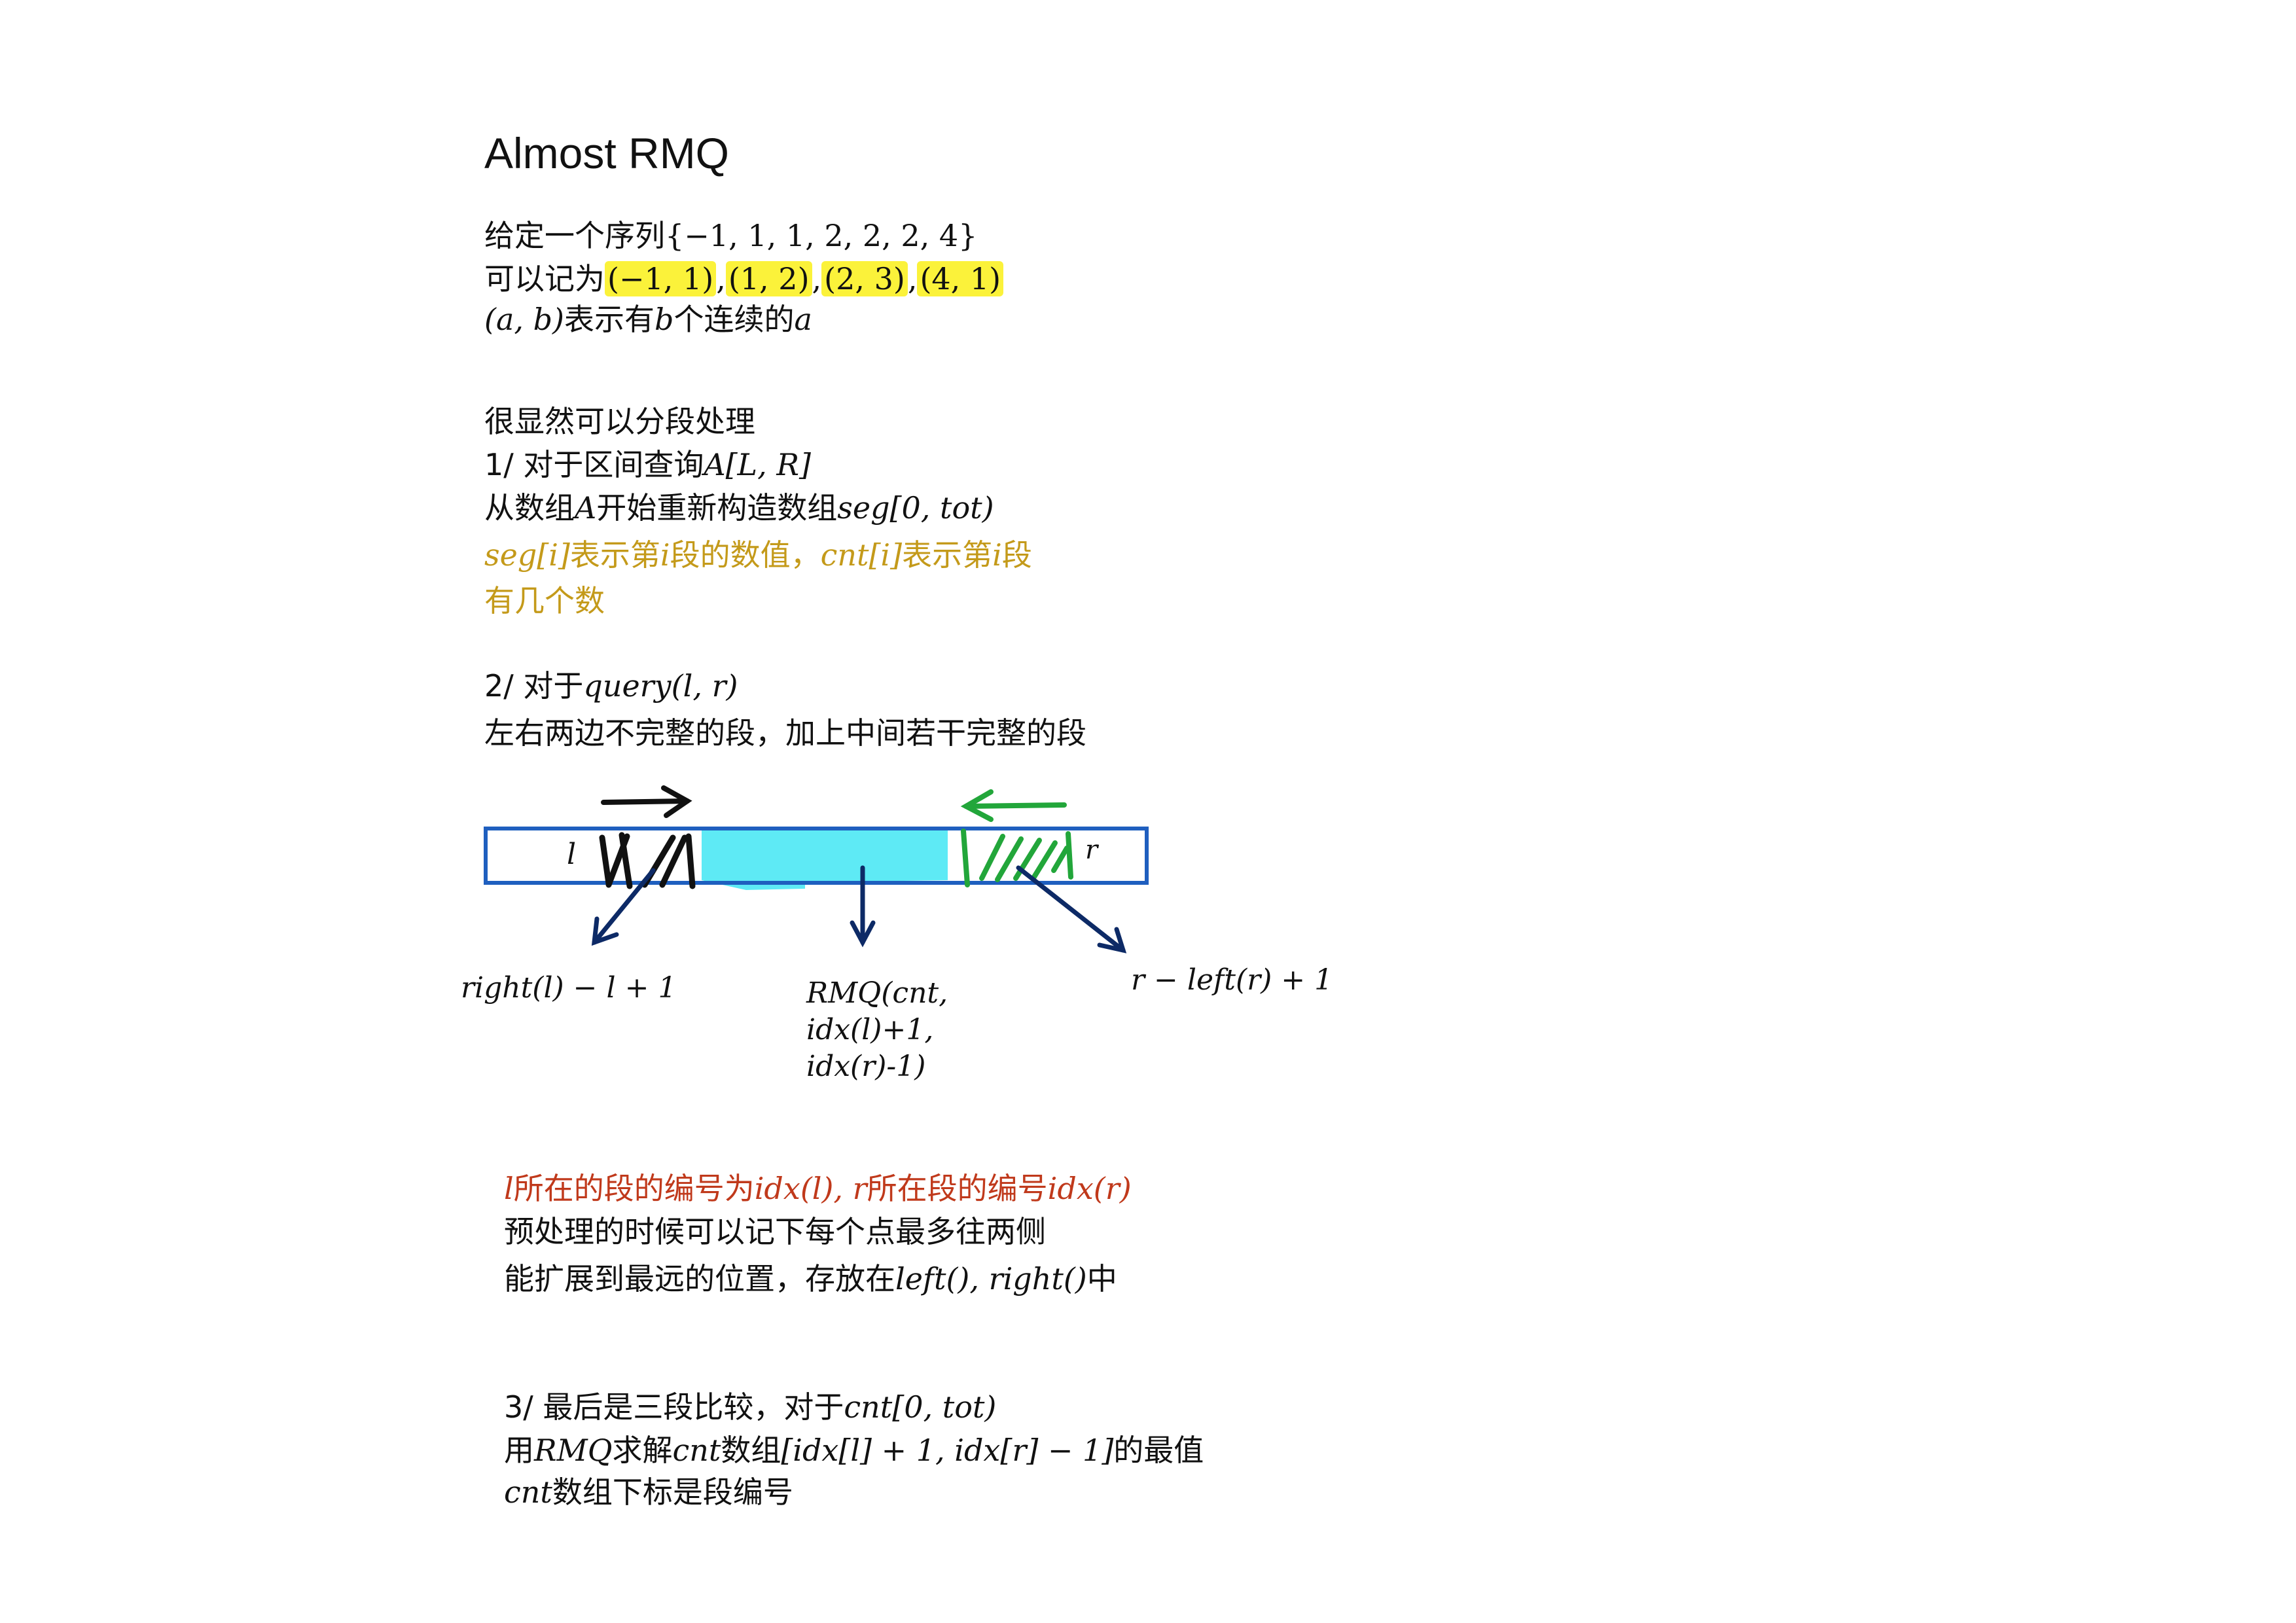  Describe the element at coordinates (509, 1188) in the screenshot. I see `math-l: l` at that location.